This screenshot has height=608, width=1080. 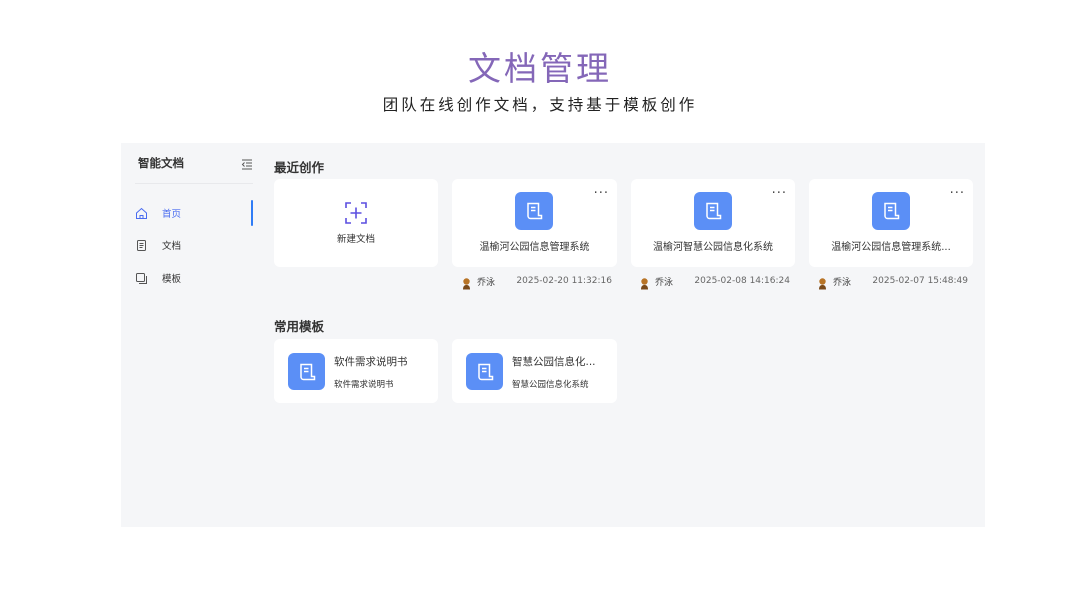 I want to click on template-card: 智慧公园信息化... 智慧公园信息化系统, so click(x=534, y=371).